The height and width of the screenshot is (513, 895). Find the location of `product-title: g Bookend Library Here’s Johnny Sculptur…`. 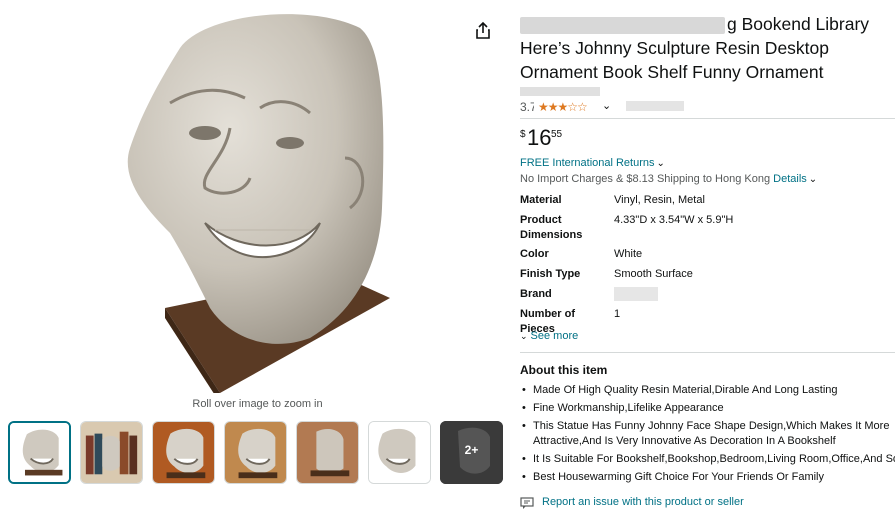

product-title: g Bookend Library Here’s Johnny Sculptur… is located at coordinates (705, 48).